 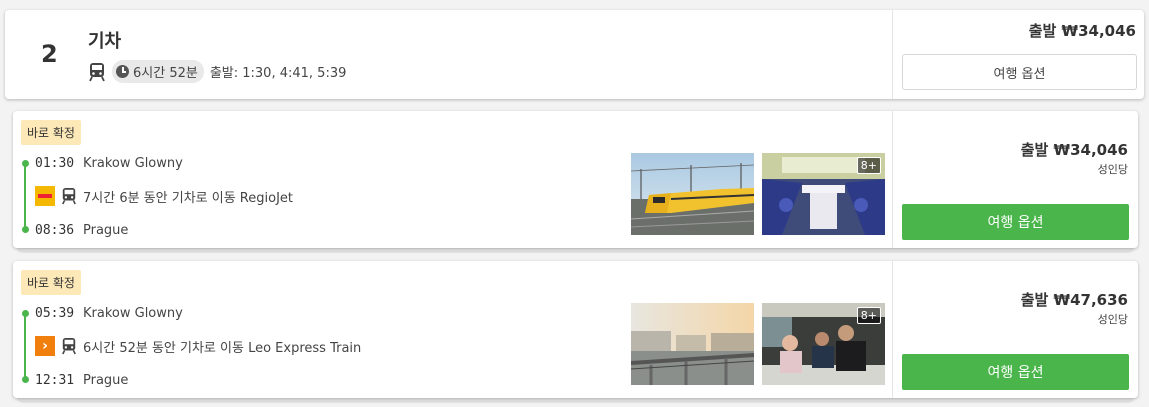 I want to click on price-block: 출발 ₩47,636 성인당, so click(x=1074, y=308).